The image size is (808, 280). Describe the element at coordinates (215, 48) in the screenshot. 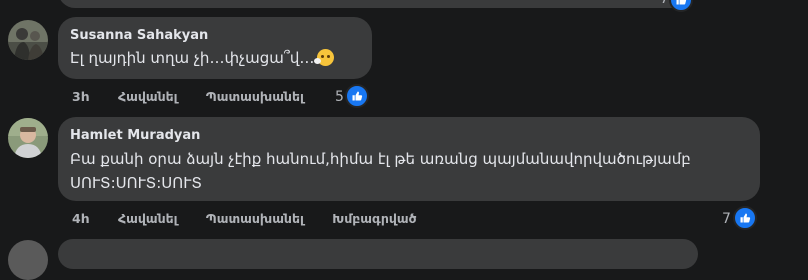

I see `comment-bubble` at that location.